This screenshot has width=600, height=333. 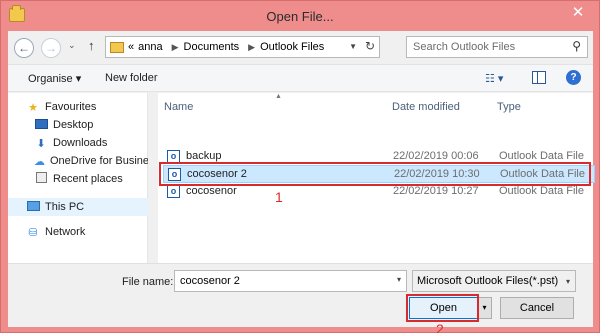 What do you see at coordinates (300, 78) in the screenshot?
I see `command-toolbar: Organise ▾ New folder ☷ ▾ ?` at bounding box center [300, 78].